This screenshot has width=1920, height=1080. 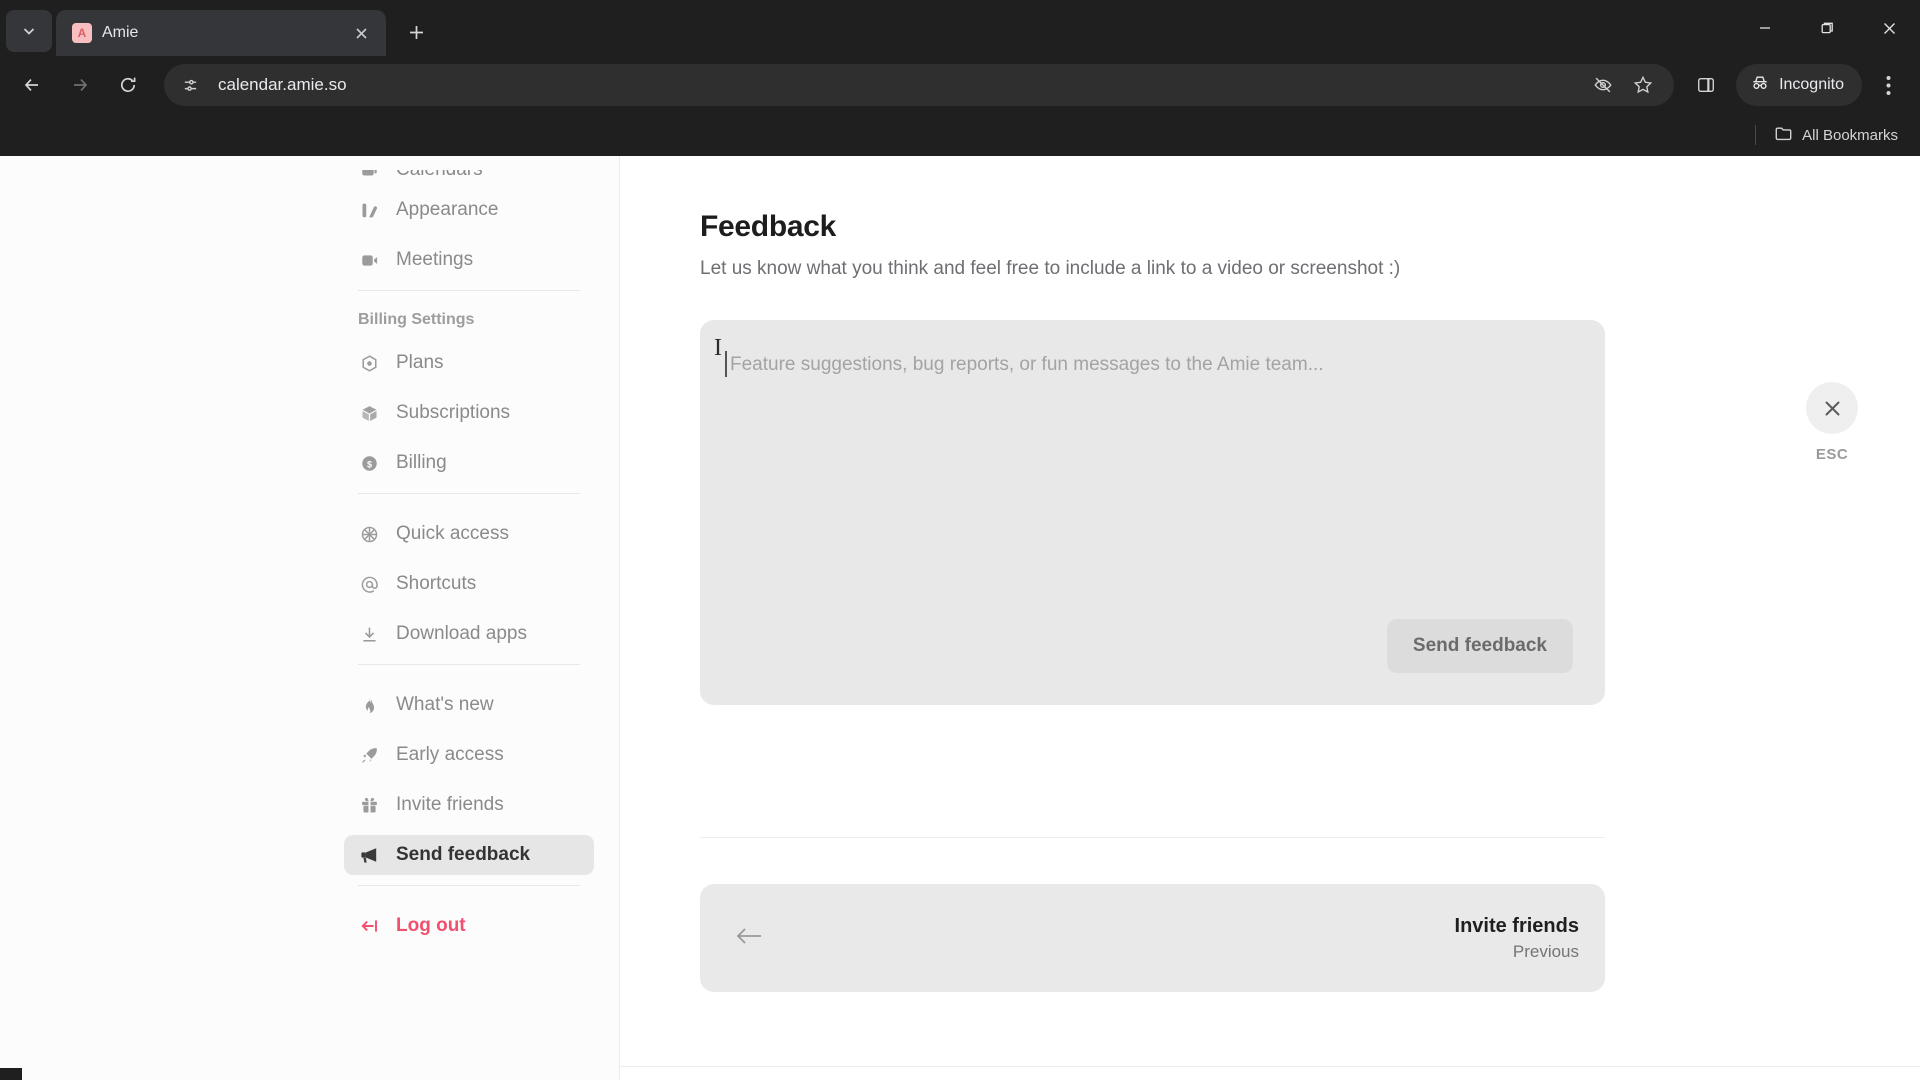 What do you see at coordinates (1888, 85) in the screenshot?
I see `three-dot-menu-icon` at bounding box center [1888, 85].